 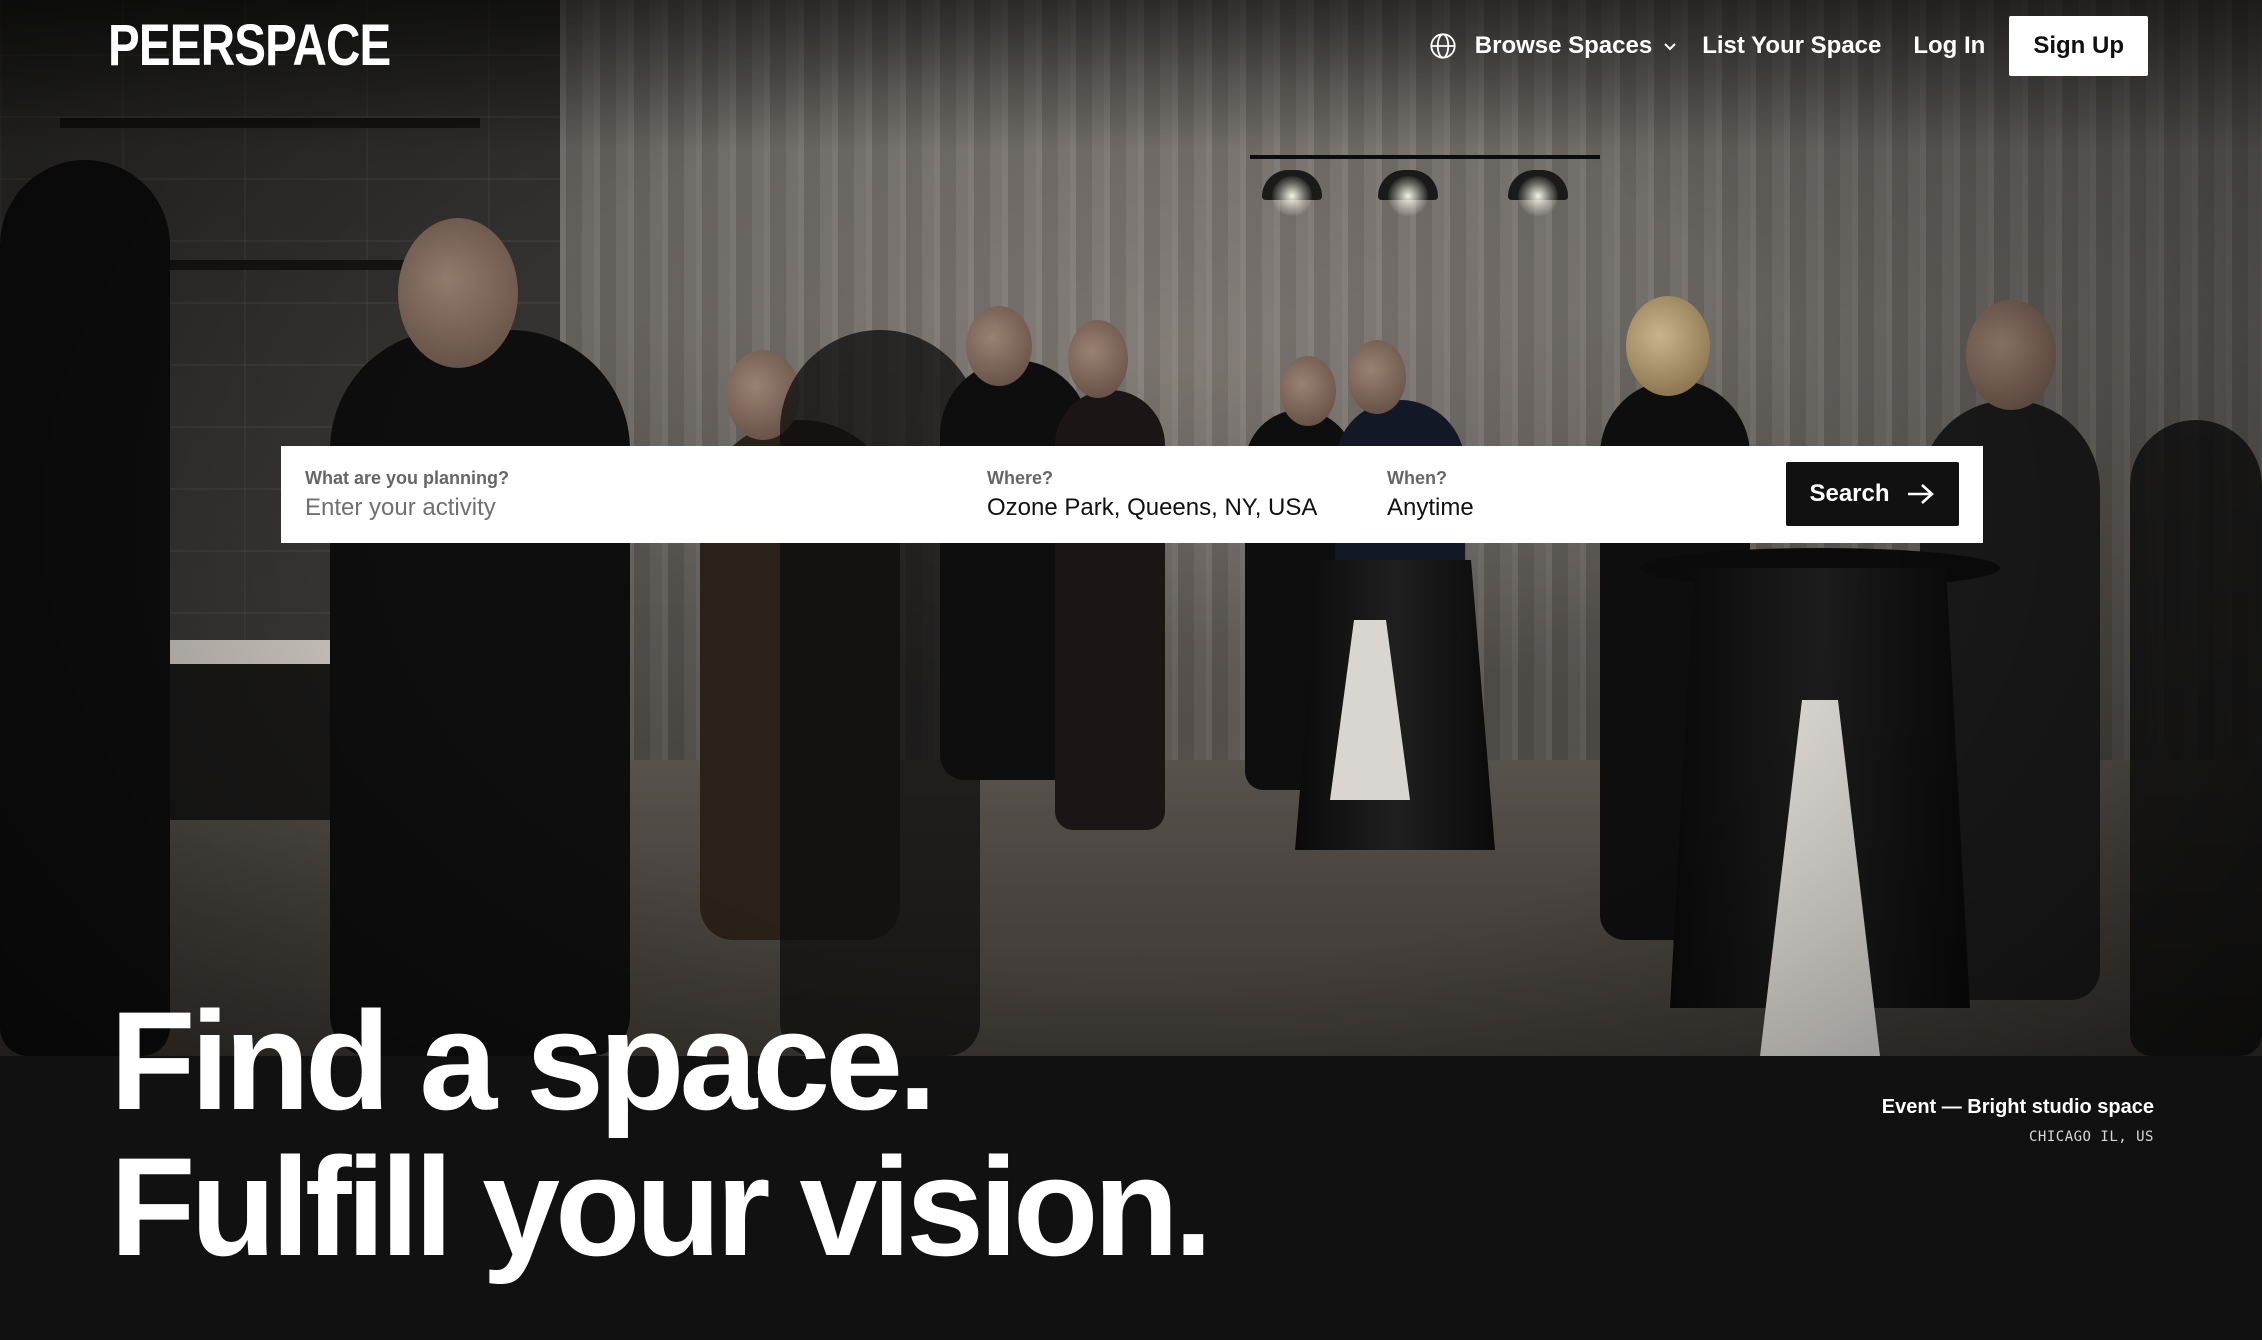 What do you see at coordinates (1791, 46) in the screenshot?
I see `list-your-space-link: List Your Space` at bounding box center [1791, 46].